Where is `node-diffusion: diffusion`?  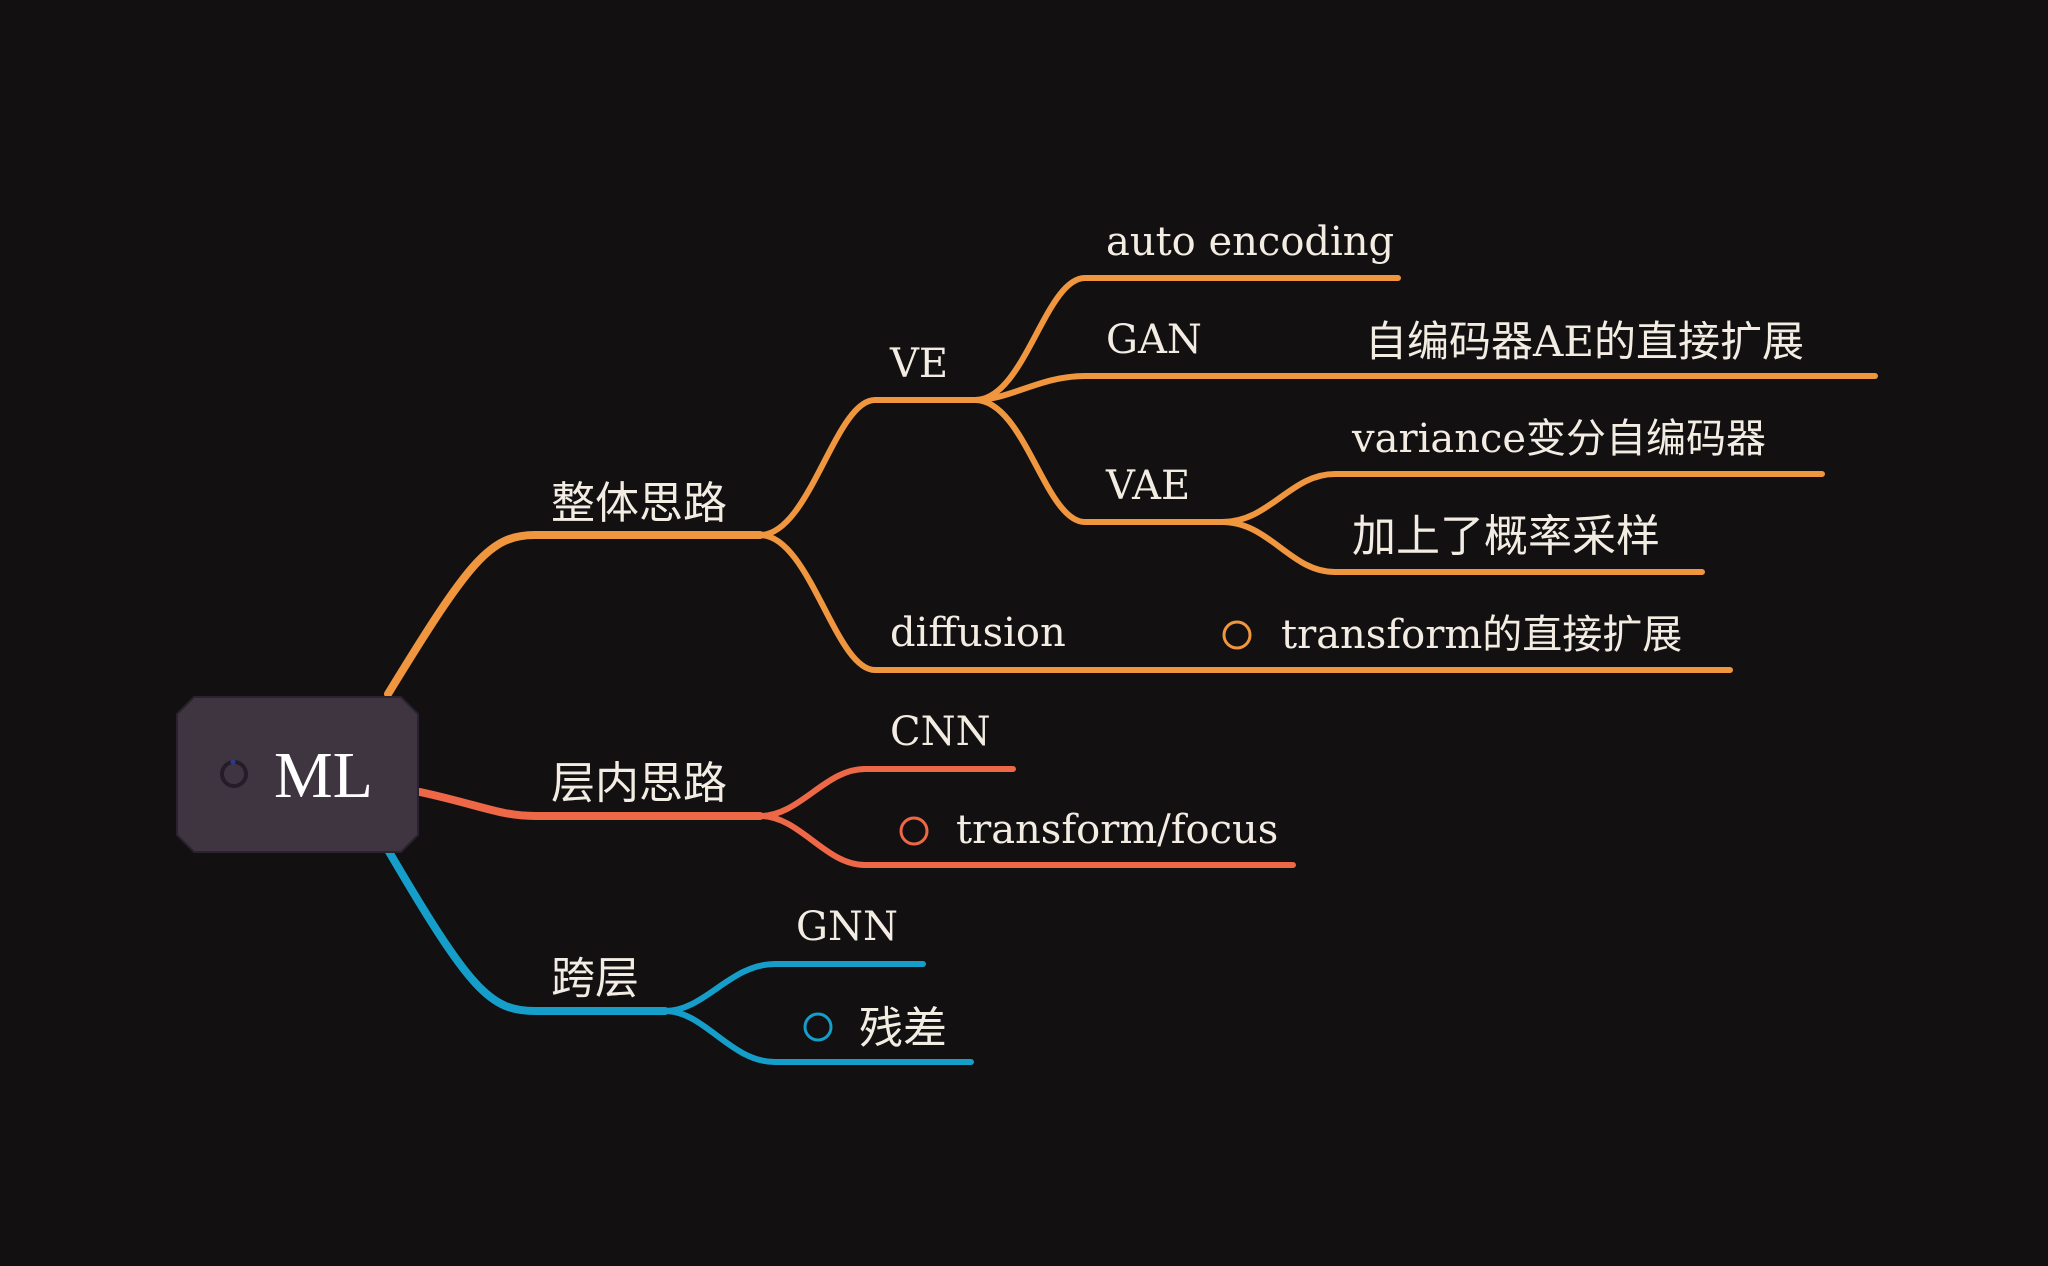 node-diffusion: diffusion is located at coordinates (978, 633).